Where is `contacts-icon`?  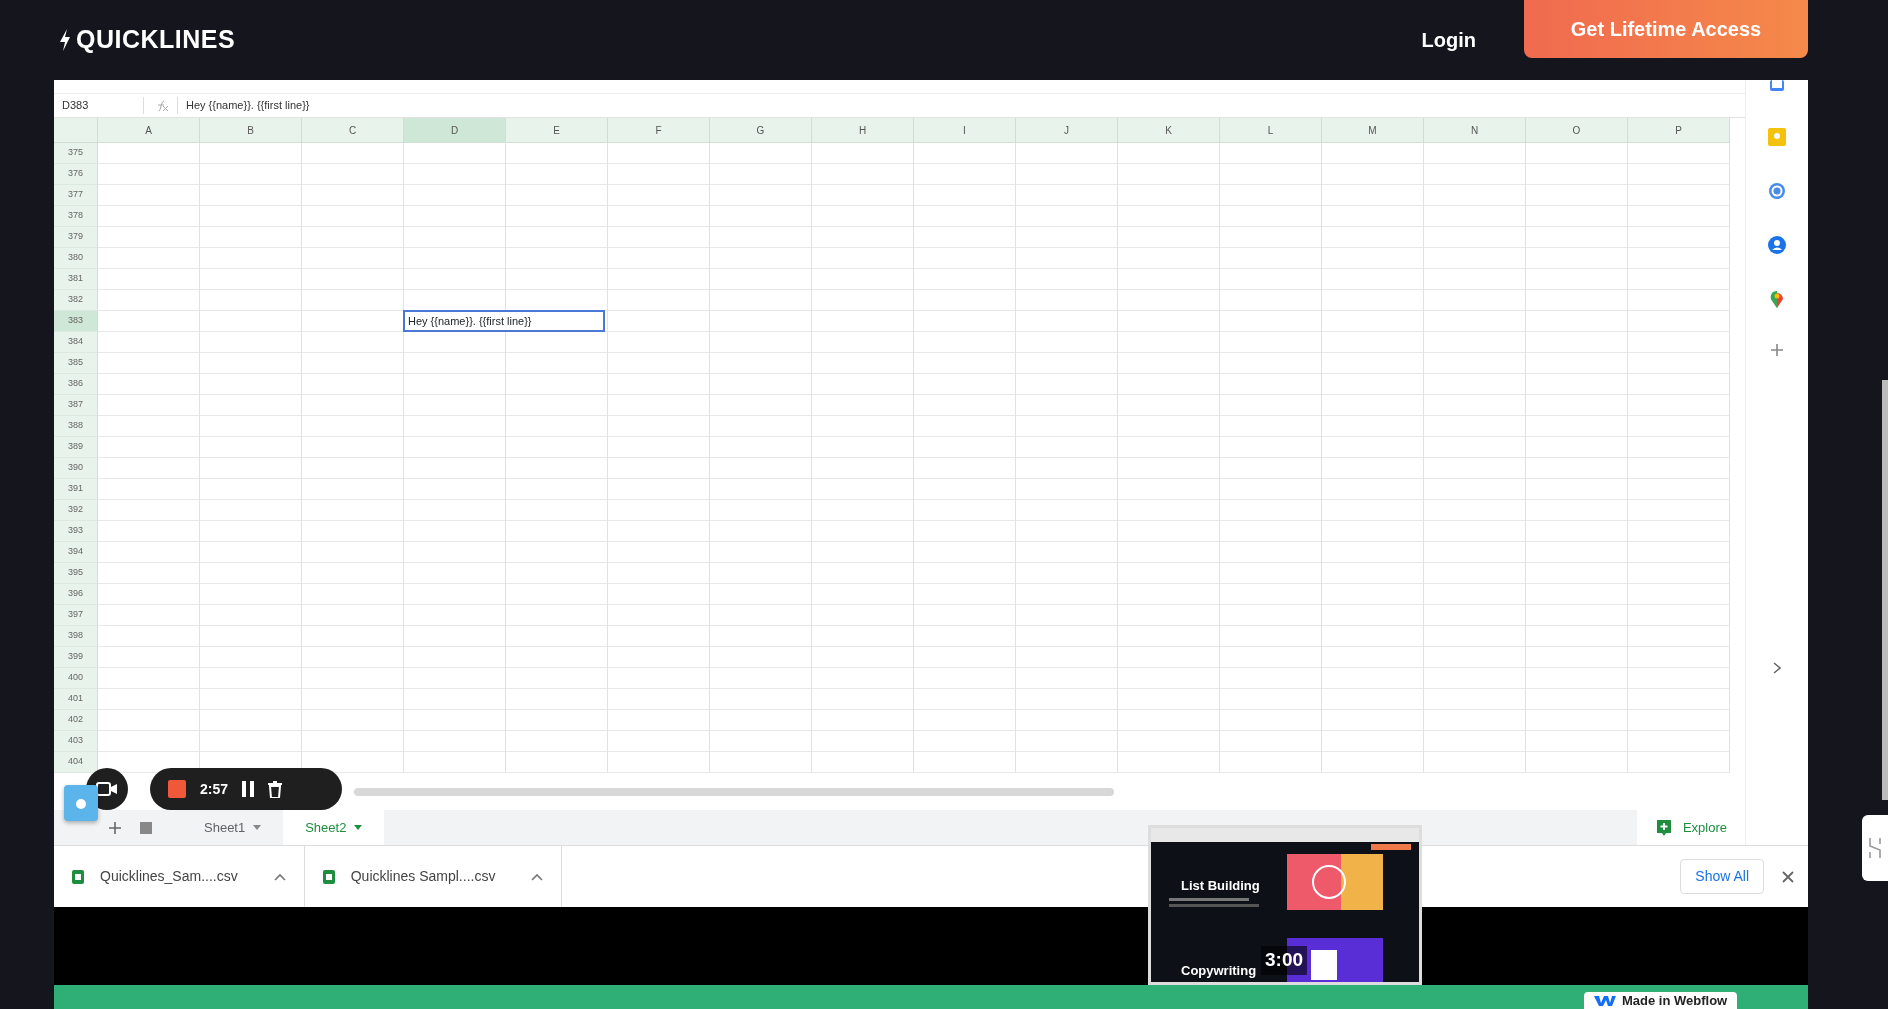 contacts-icon is located at coordinates (1777, 245).